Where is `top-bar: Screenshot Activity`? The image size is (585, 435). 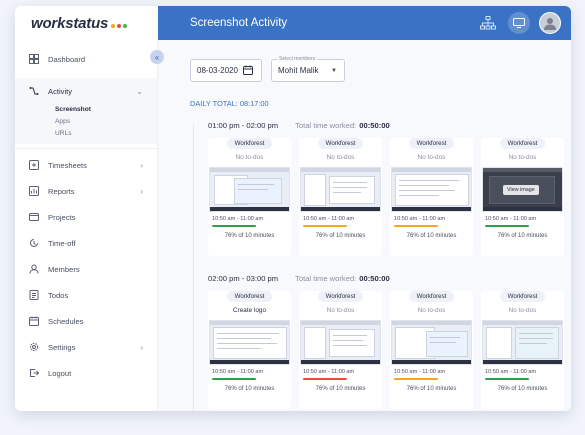 top-bar: Screenshot Activity is located at coordinates (364, 23).